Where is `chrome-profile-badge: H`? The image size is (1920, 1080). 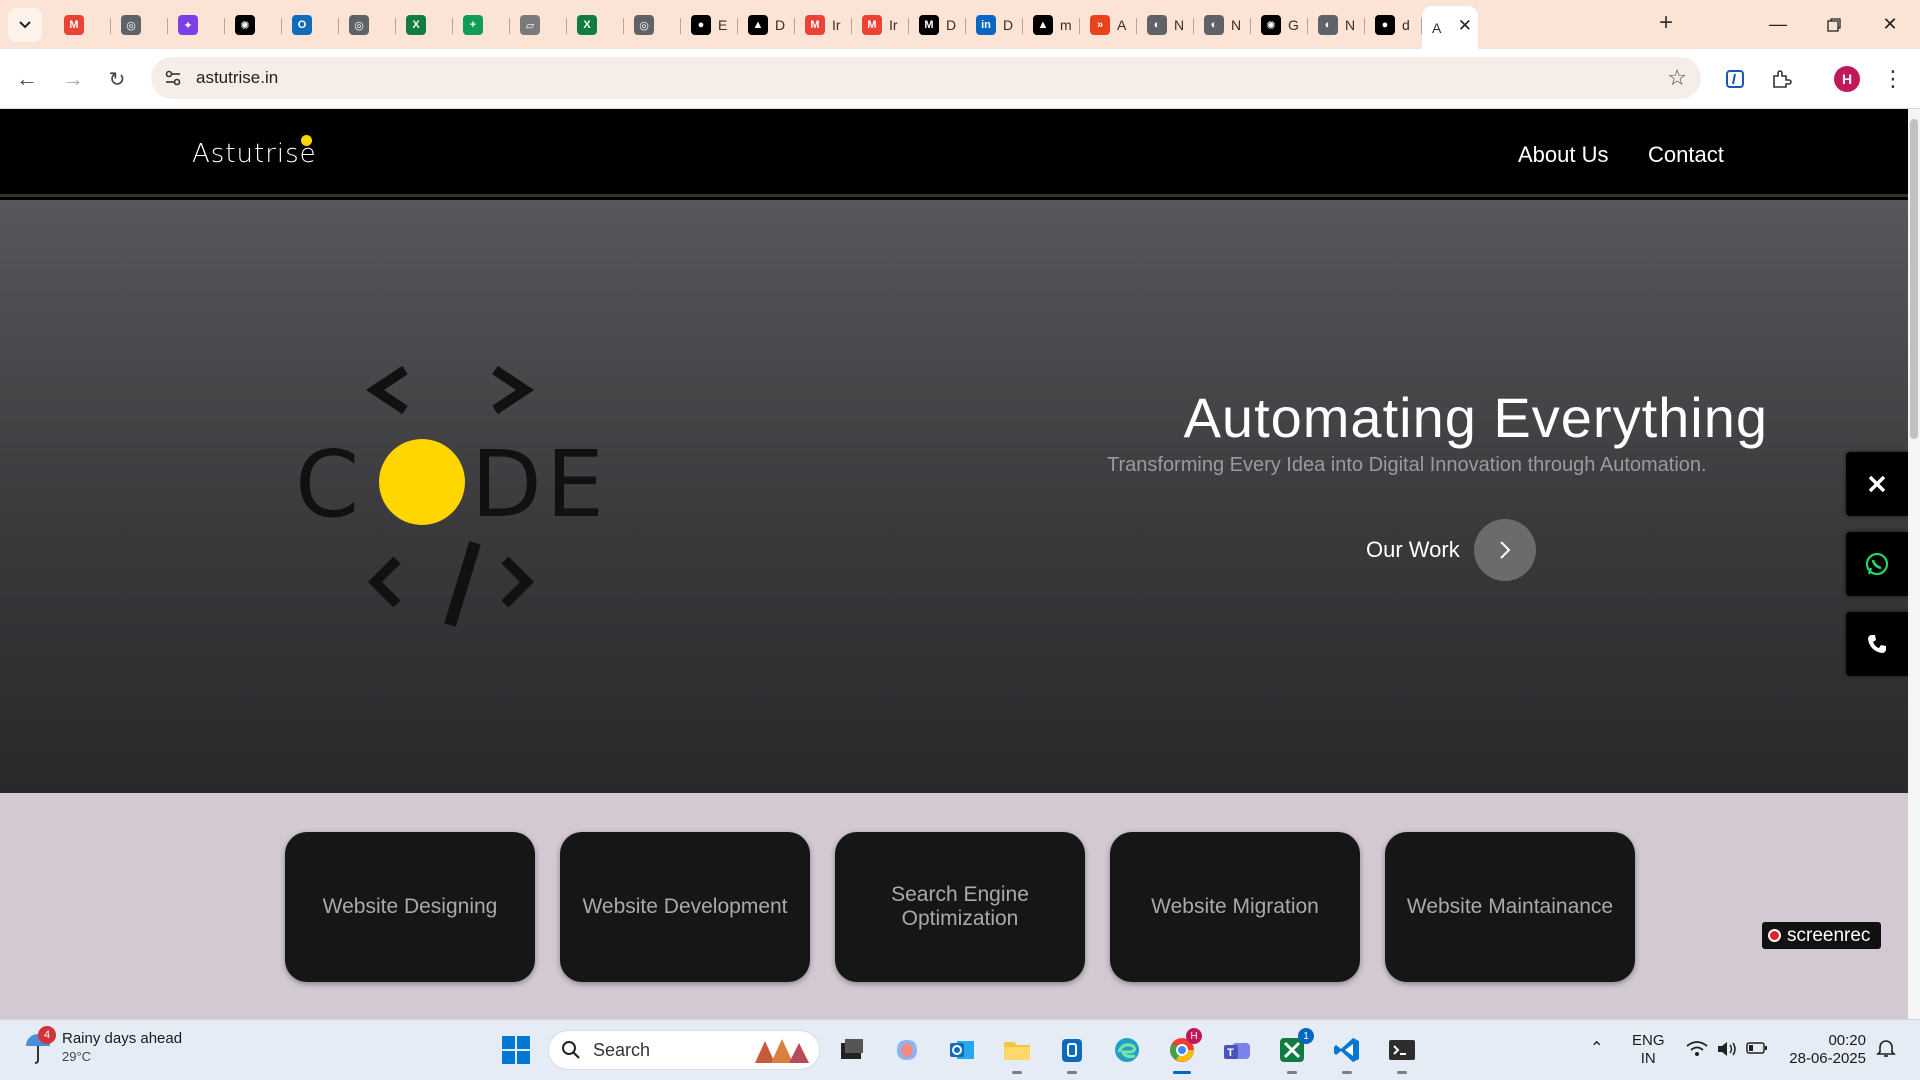 chrome-profile-badge: H is located at coordinates (1194, 1036).